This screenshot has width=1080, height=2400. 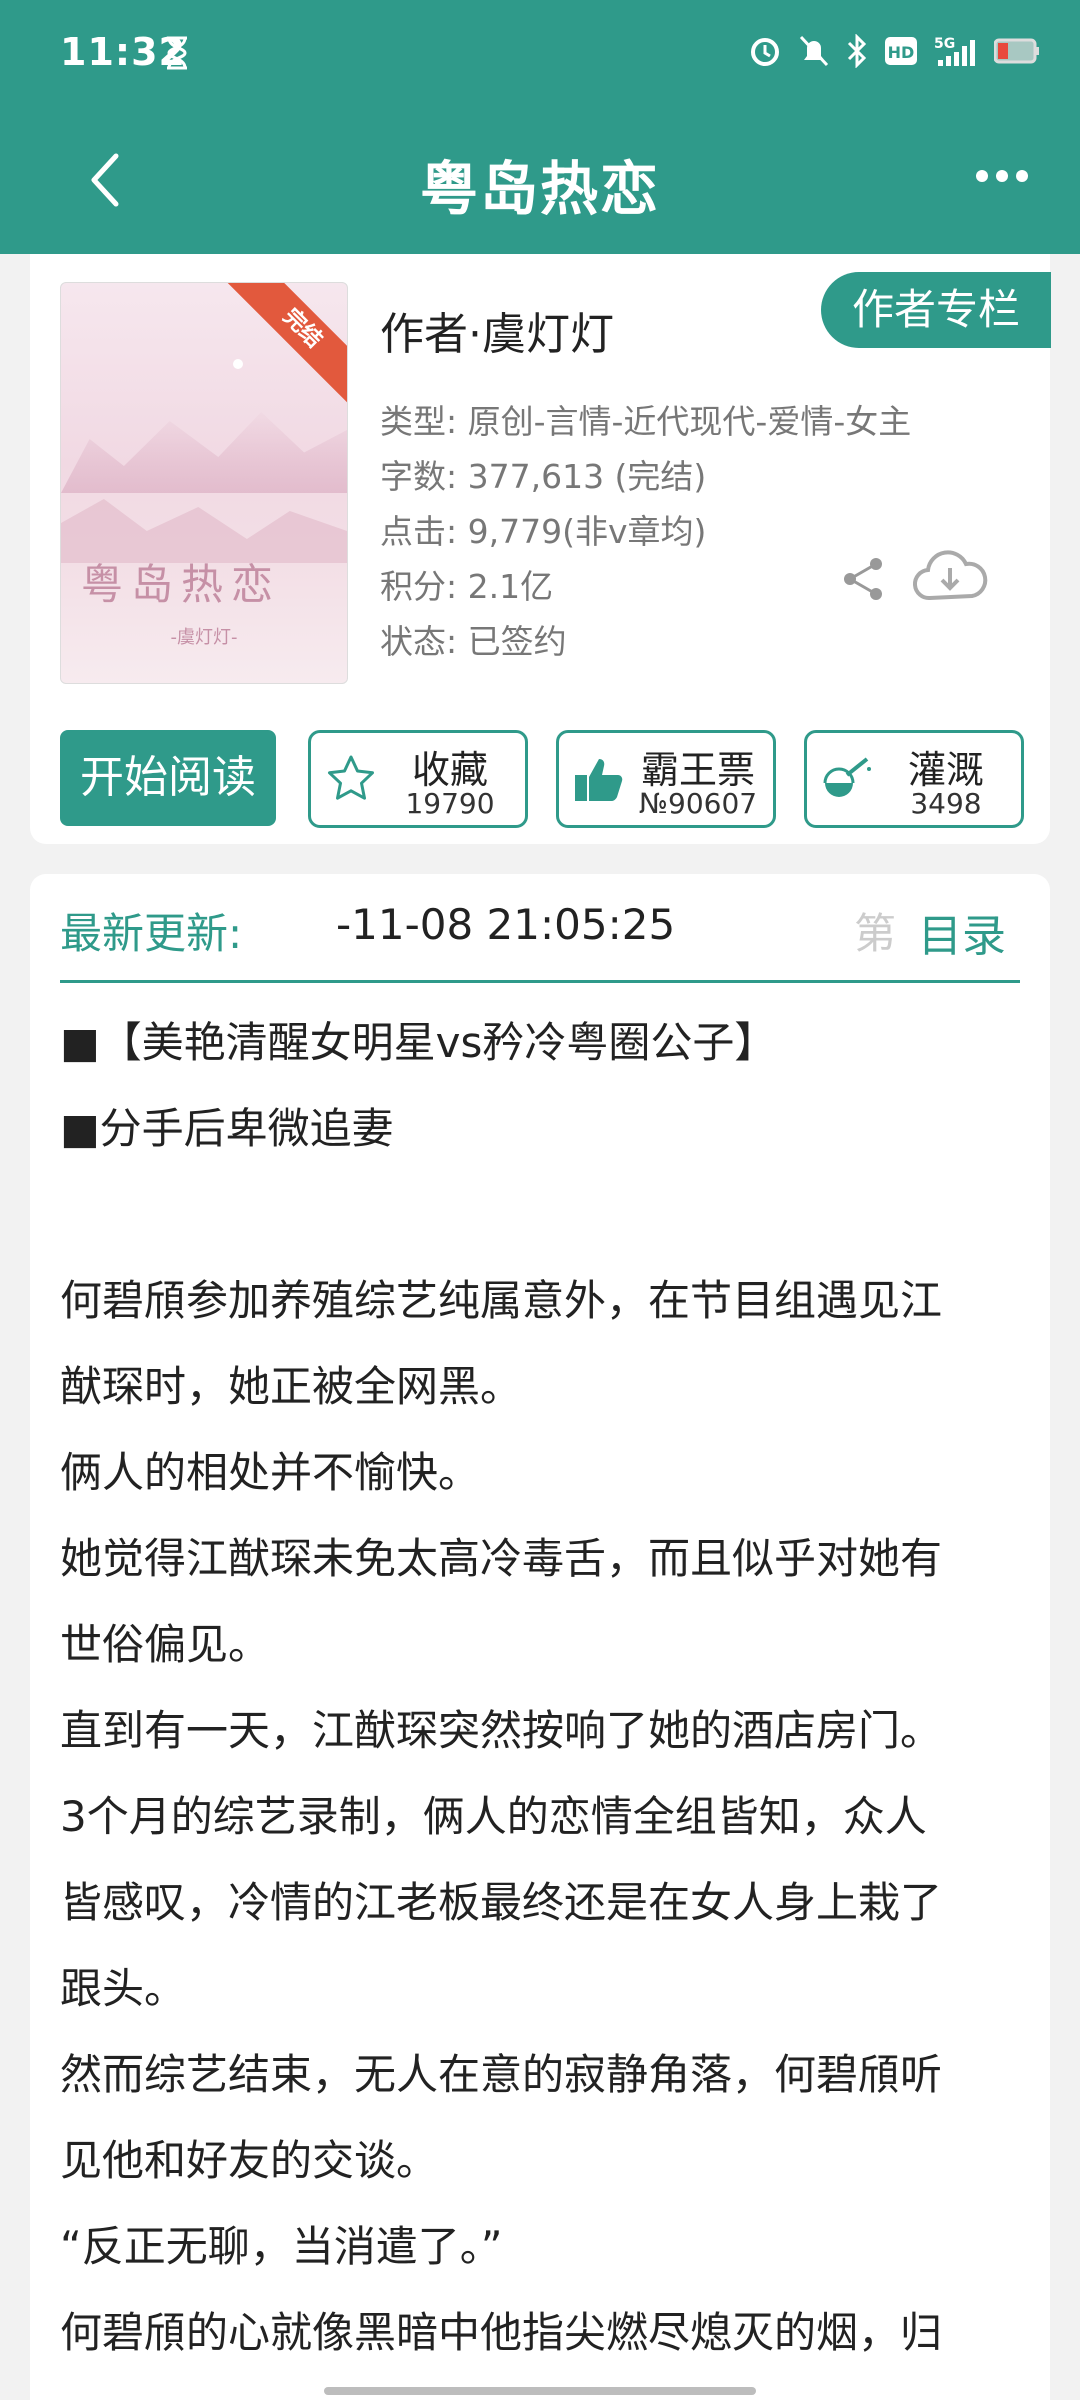 What do you see at coordinates (168, 778) in the screenshot?
I see `start-reading-button: 开始阅读` at bounding box center [168, 778].